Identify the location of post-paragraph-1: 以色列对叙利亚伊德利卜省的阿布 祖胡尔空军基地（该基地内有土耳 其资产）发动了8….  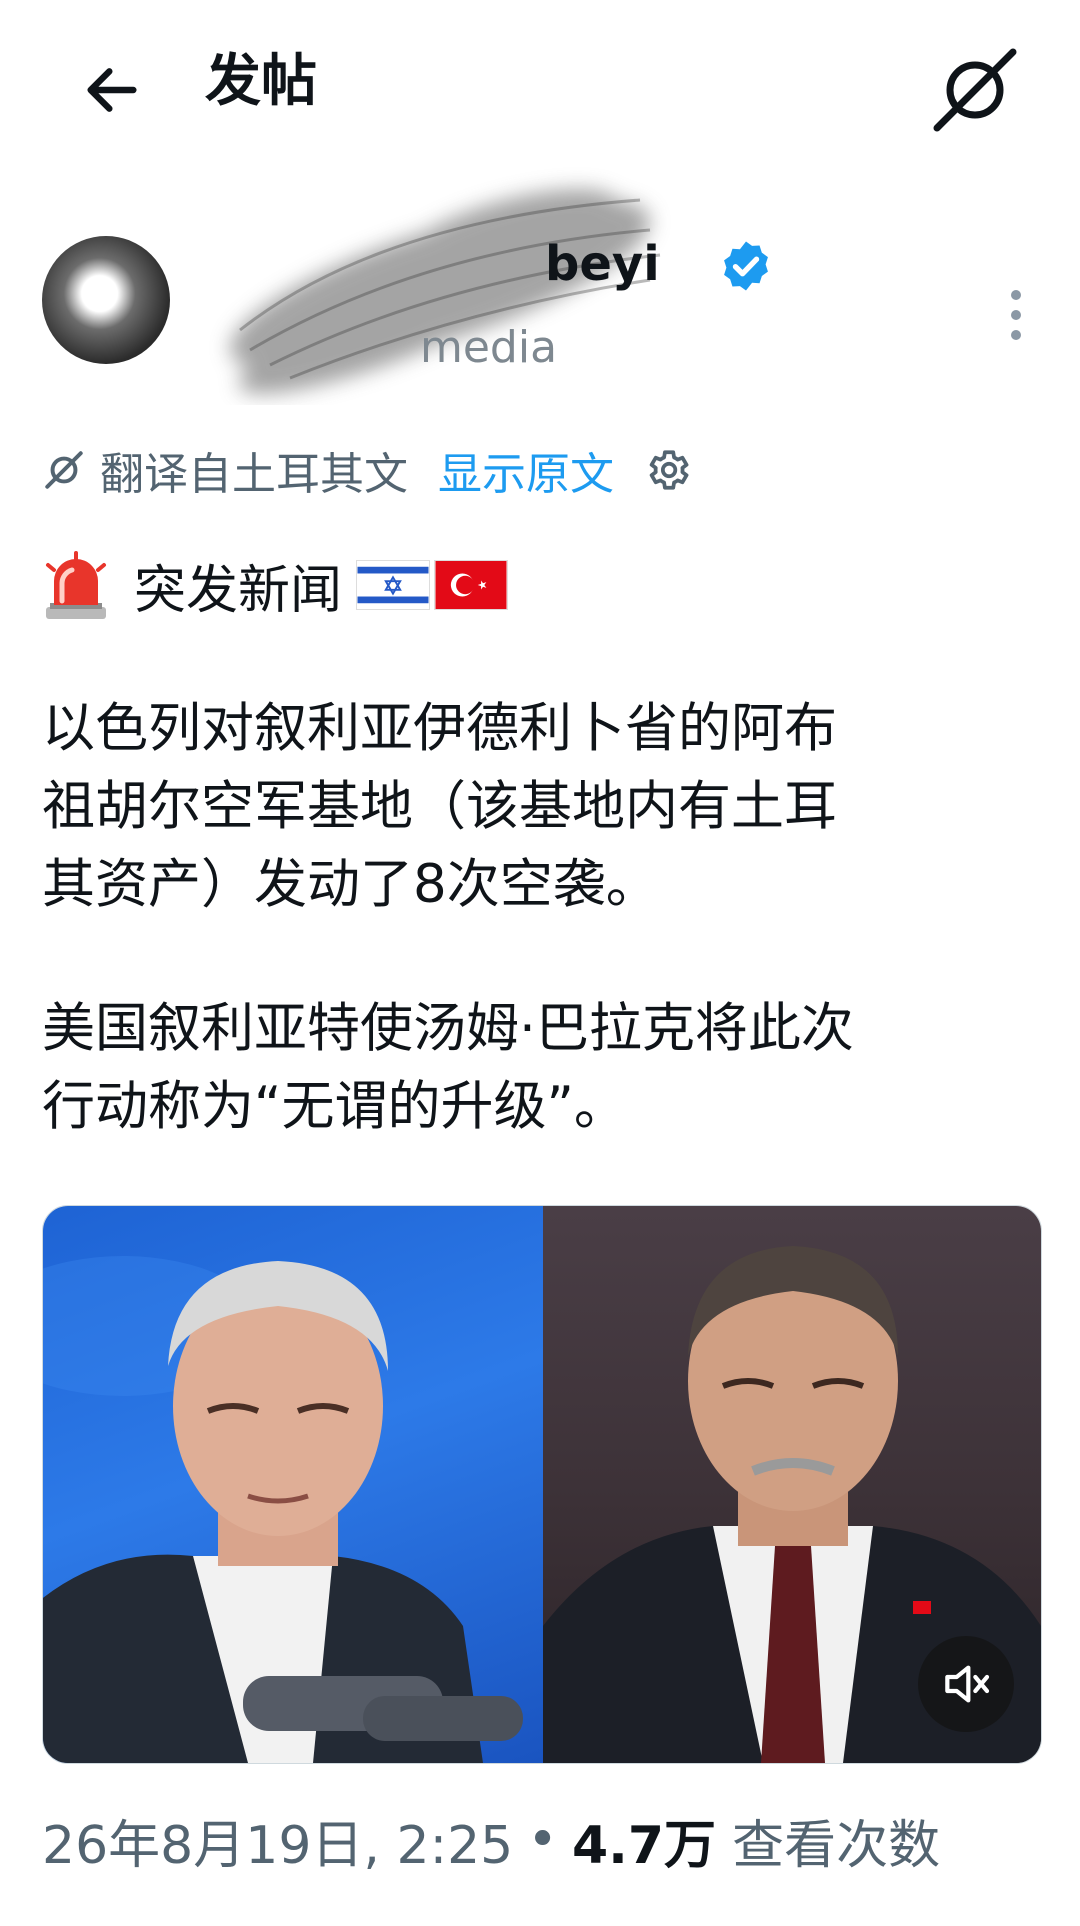
(439, 806).